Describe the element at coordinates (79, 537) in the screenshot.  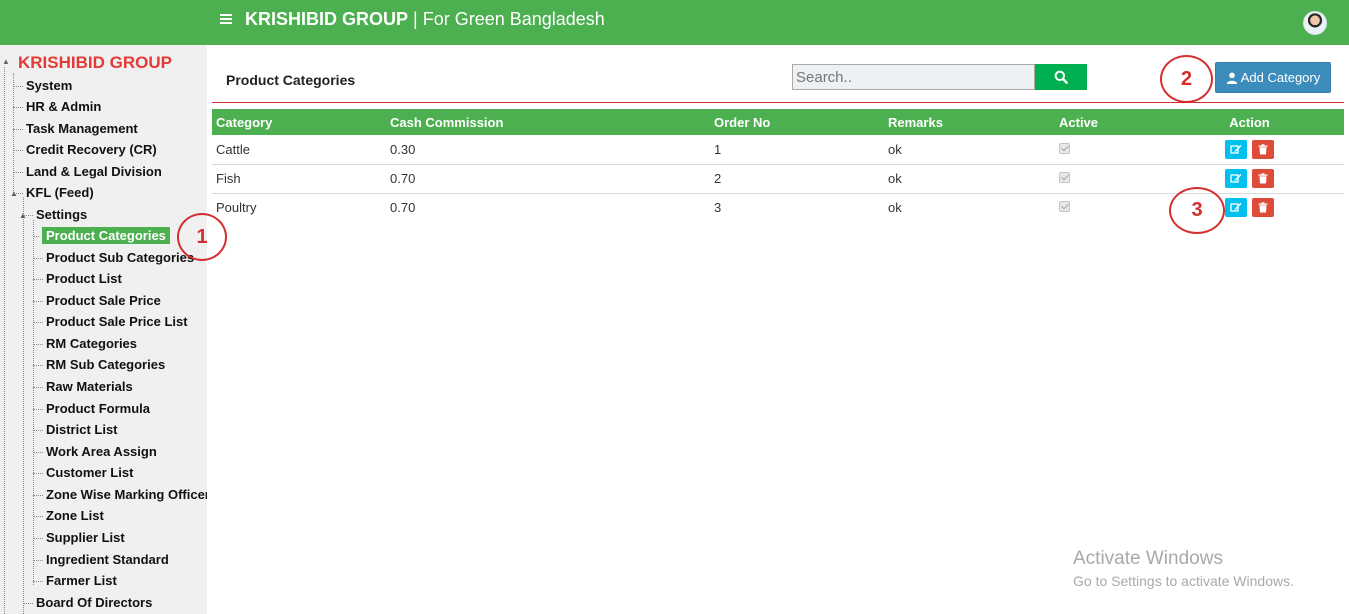
I see `sidebar-item-supplier-list: Supplier List` at that location.